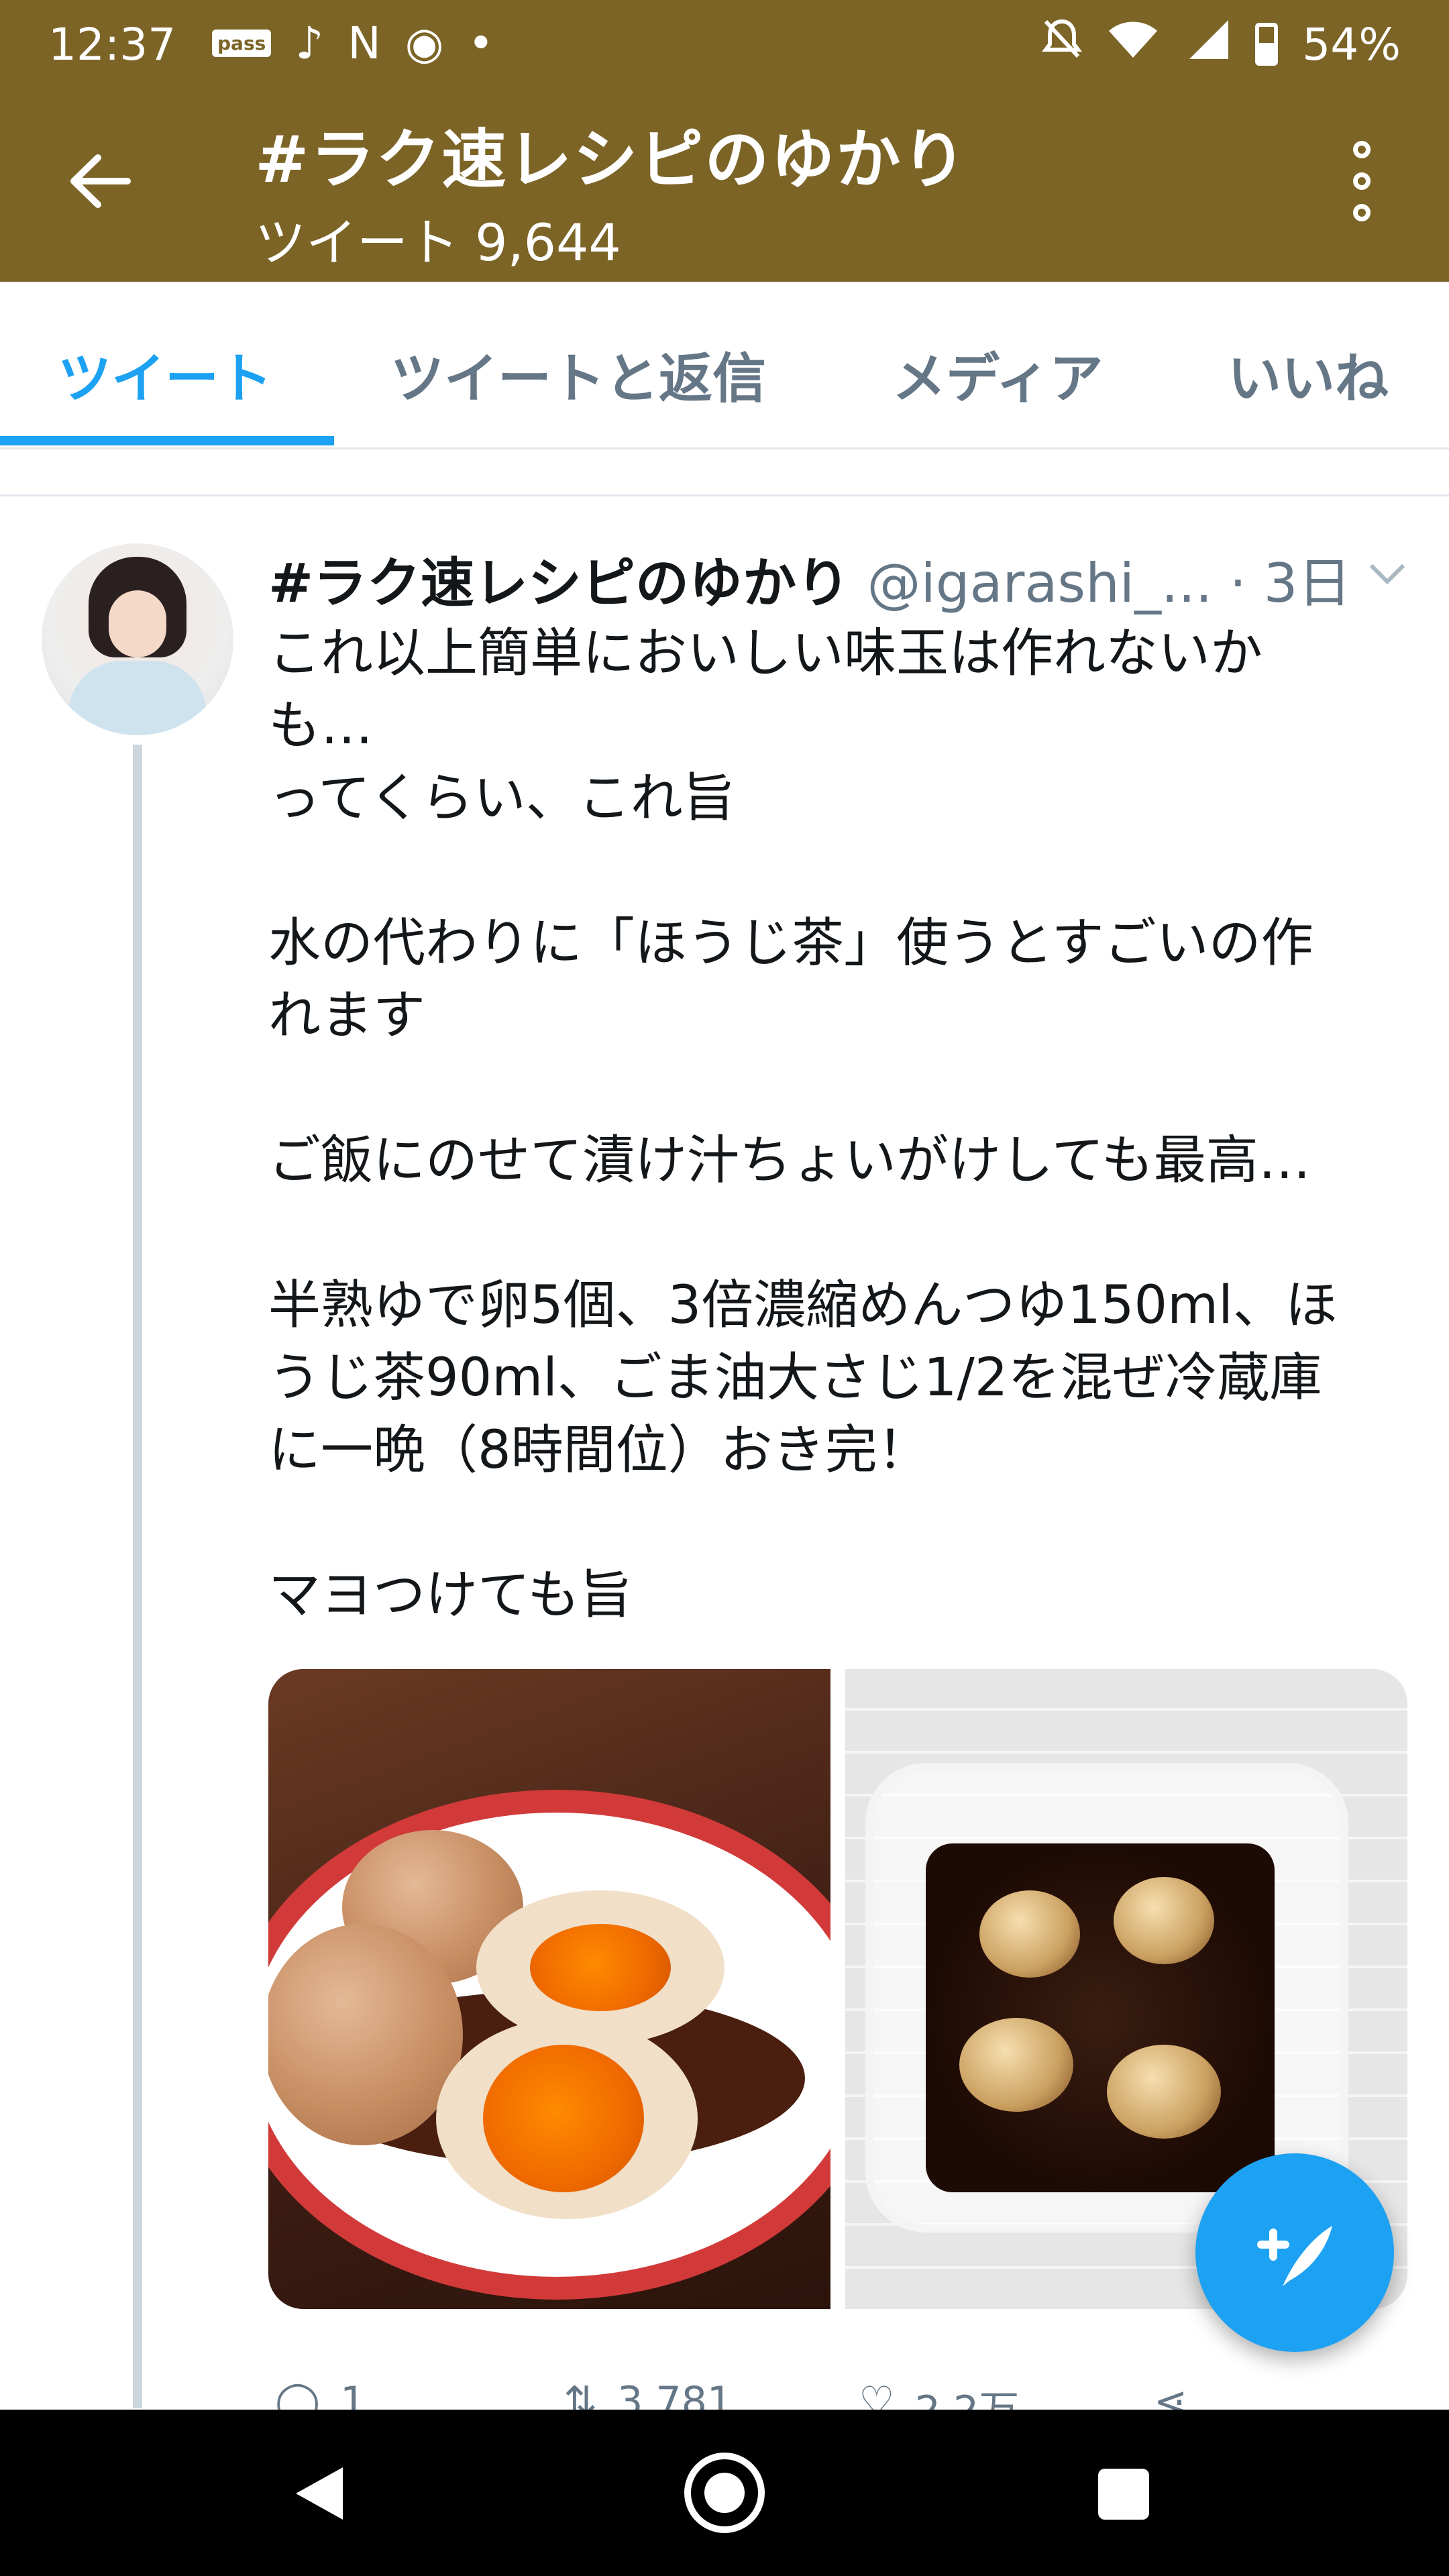  Describe the element at coordinates (165, 374) in the screenshot. I see `tab-tweets: ツイート` at that location.